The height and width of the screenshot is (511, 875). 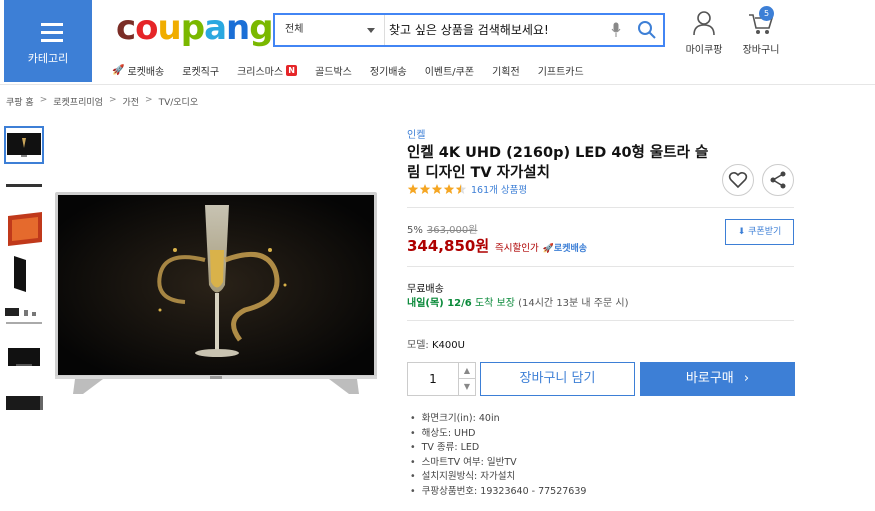 I want to click on coupang-logo: coupang, so click(x=195, y=28).